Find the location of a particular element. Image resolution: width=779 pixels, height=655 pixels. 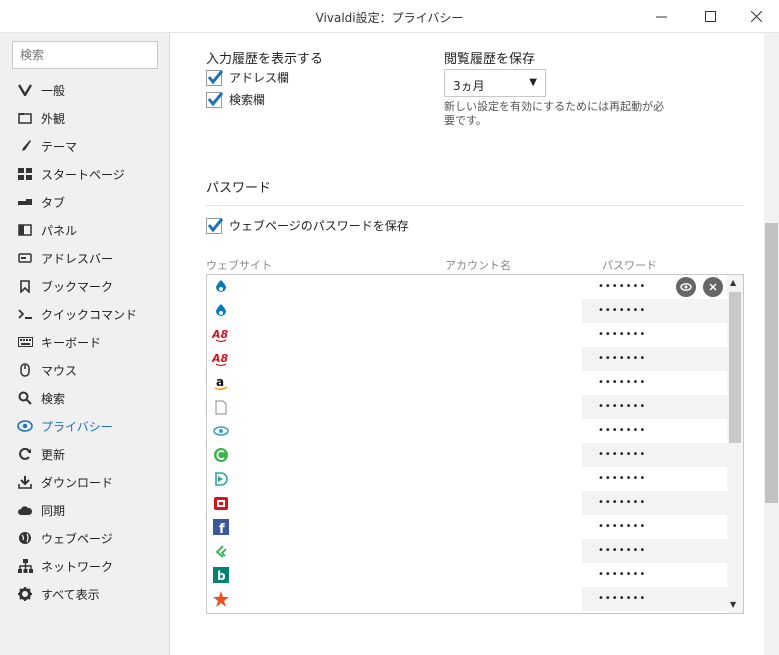

table-scrollbar: ▲ ▼ is located at coordinates (735, 444).